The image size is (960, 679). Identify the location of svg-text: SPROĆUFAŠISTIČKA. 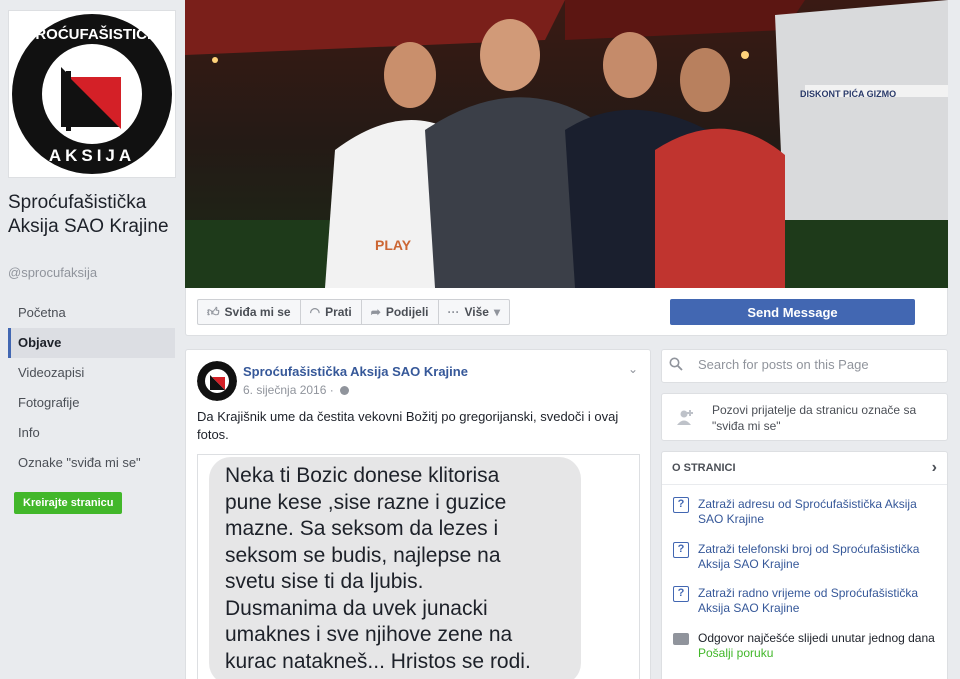
(92, 34).